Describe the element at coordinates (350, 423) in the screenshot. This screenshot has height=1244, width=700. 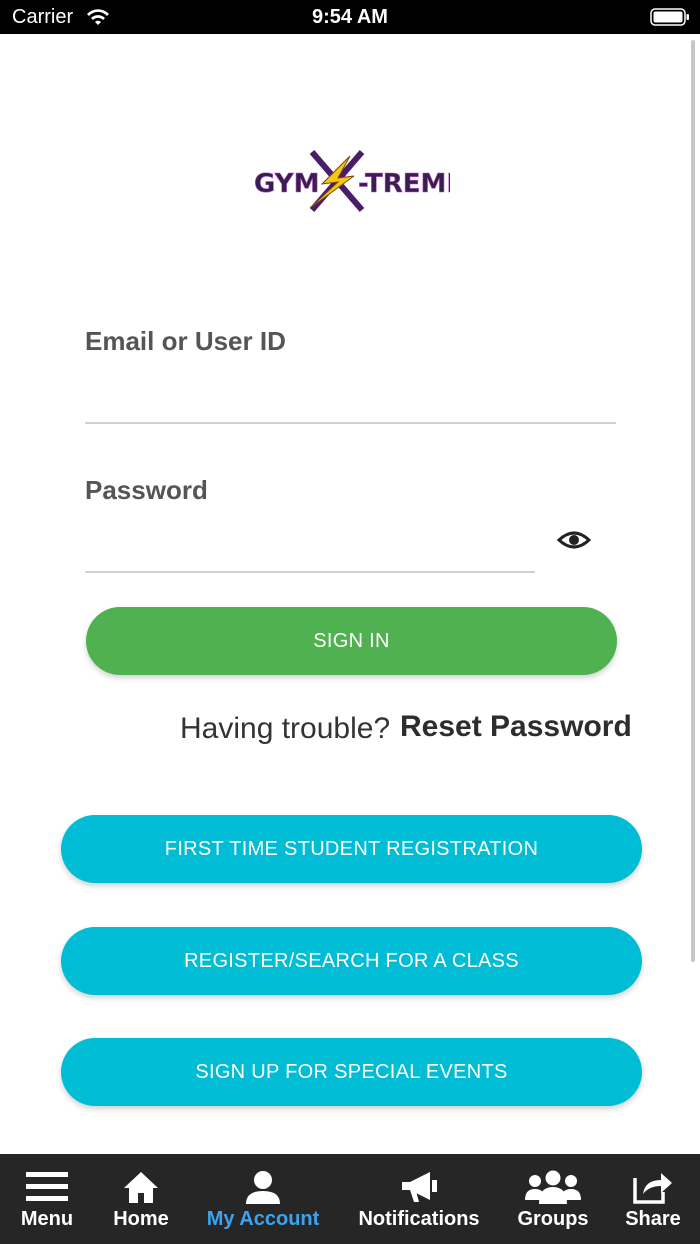
I see `email-field` at that location.